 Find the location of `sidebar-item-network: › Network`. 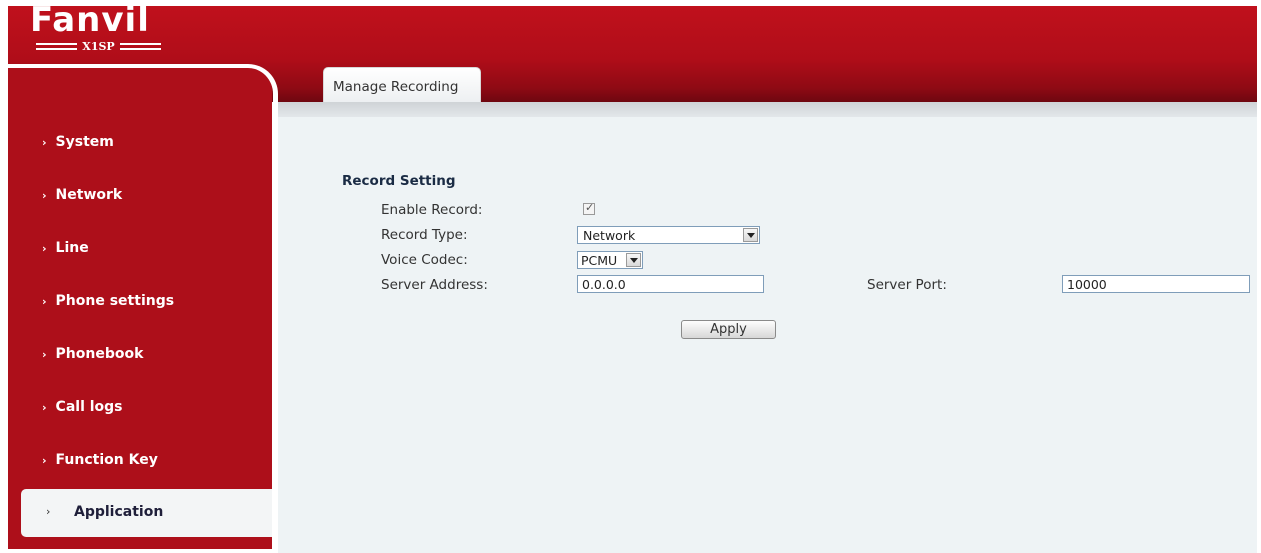

sidebar-item-network: › Network is located at coordinates (82, 197).